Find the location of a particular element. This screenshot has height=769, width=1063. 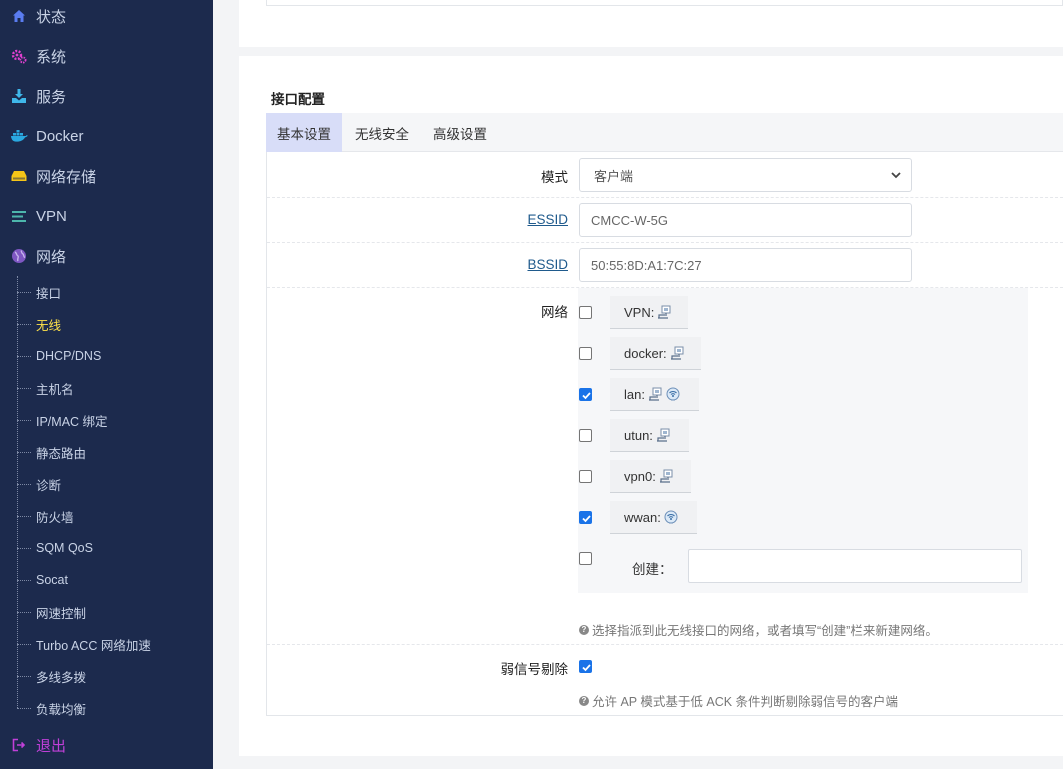

sidebar-item-network: 网络 is located at coordinates (106, 256).